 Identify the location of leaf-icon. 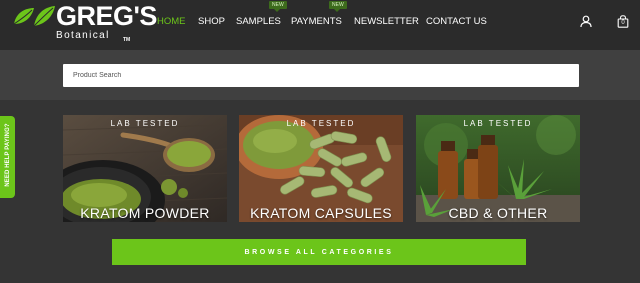
(34, 16).